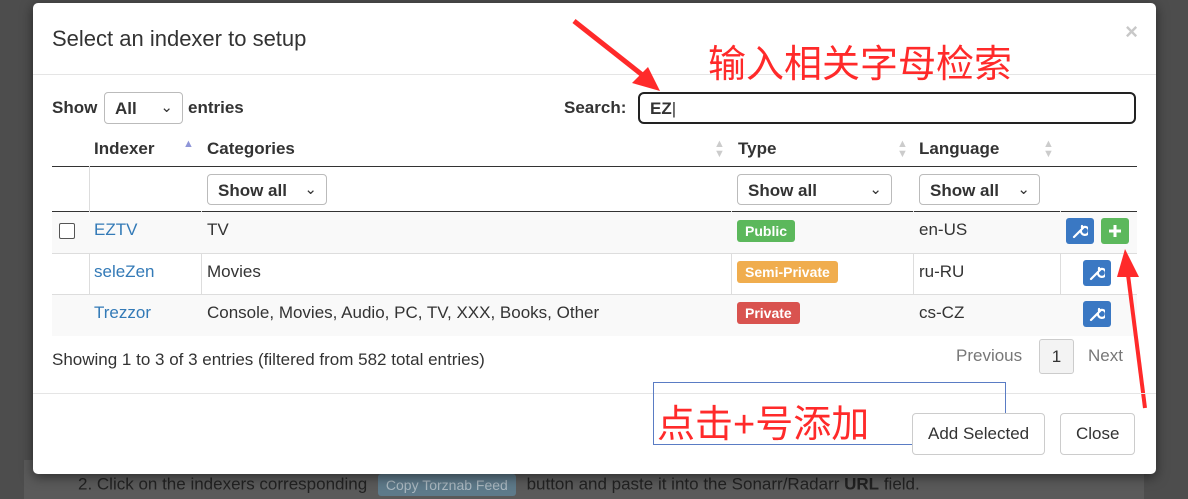 Image resolution: width=1188 pixels, height=499 pixels. What do you see at coordinates (594, 253) in the screenshot?
I see `row-divider` at bounding box center [594, 253].